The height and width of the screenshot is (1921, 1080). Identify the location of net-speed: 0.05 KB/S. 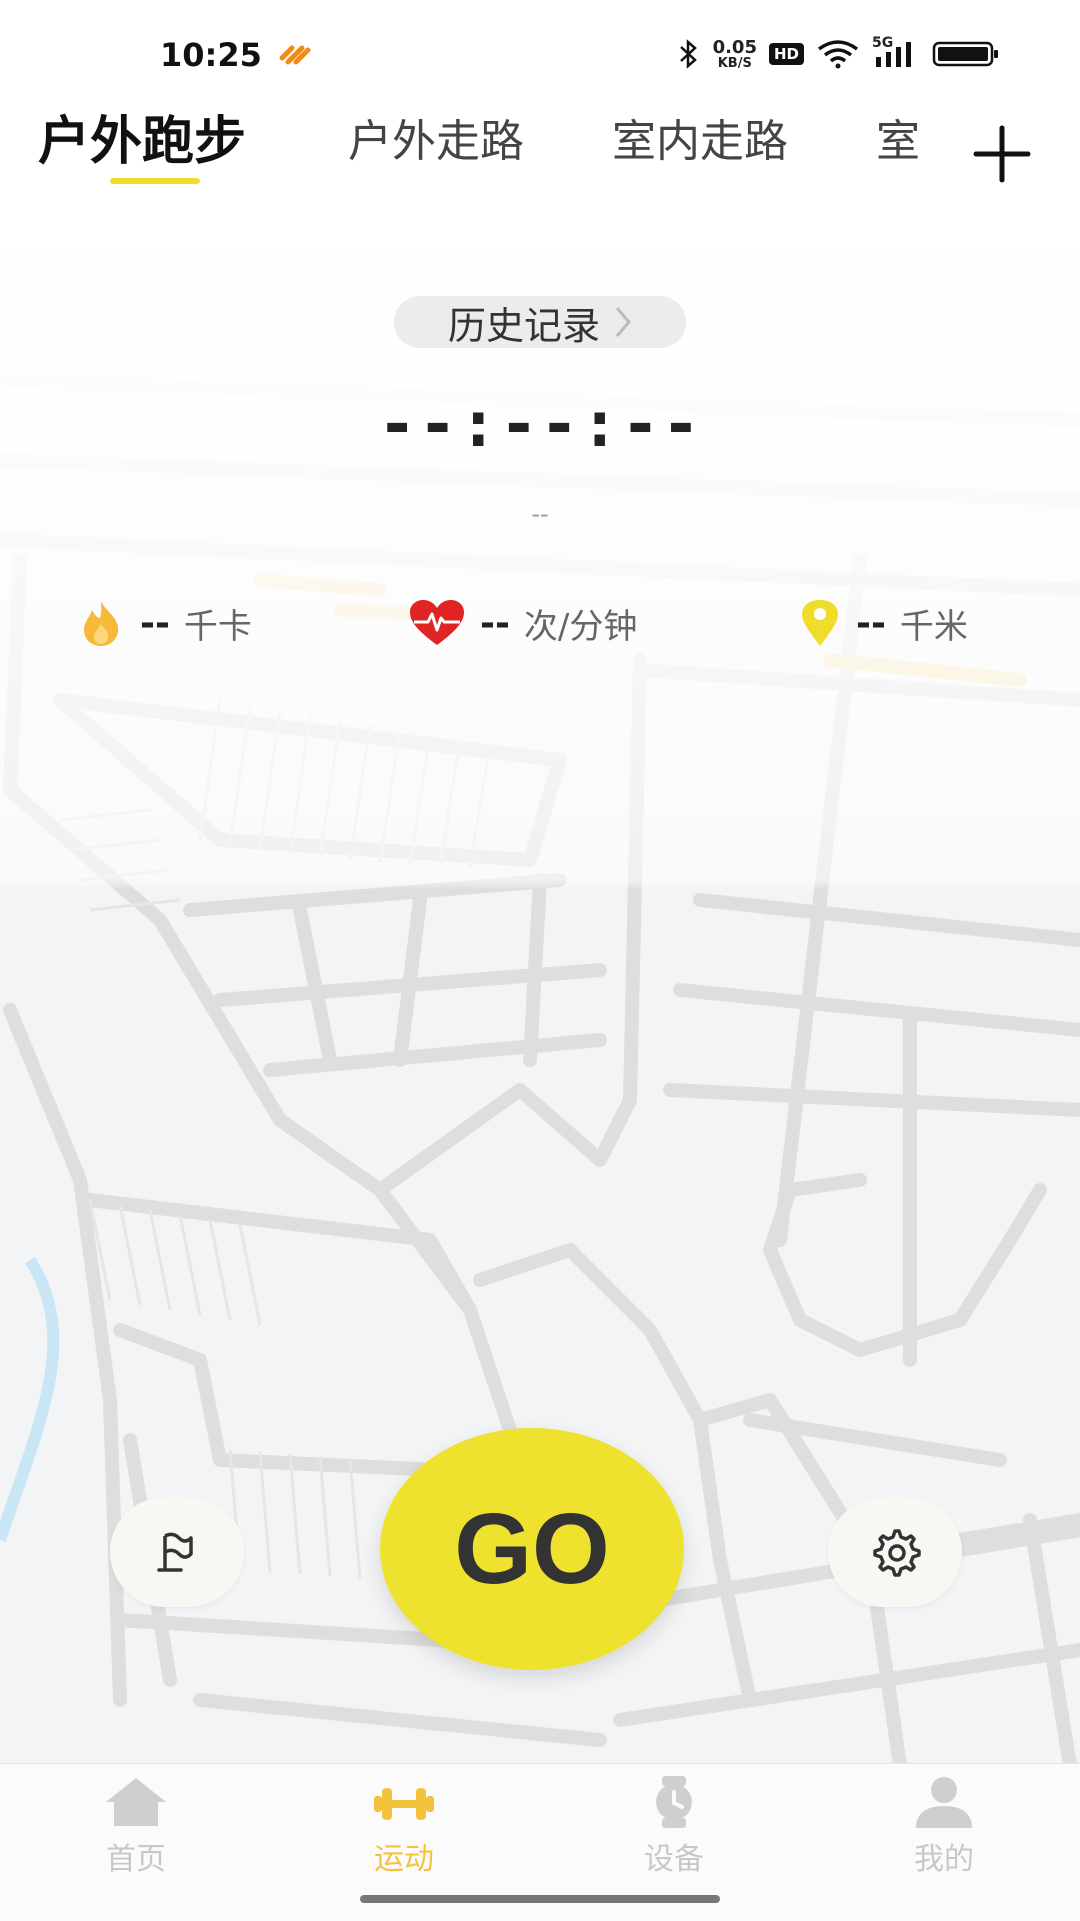
(734, 53).